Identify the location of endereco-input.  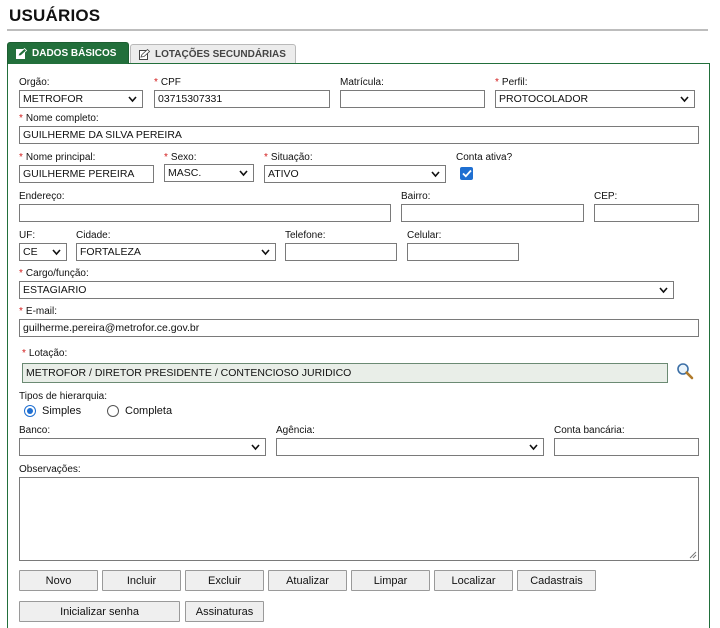
(205, 213).